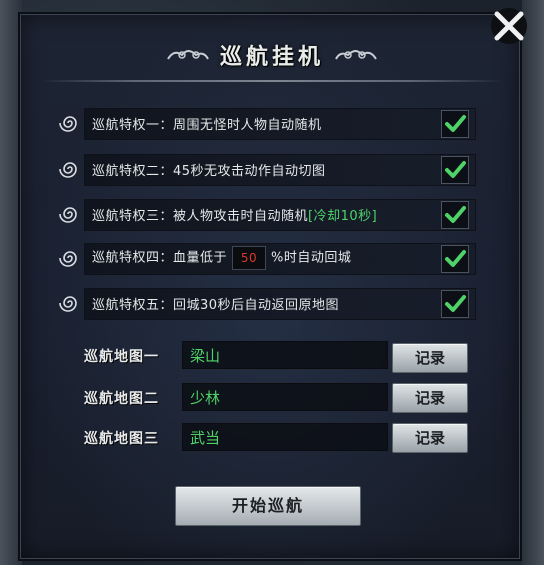  I want to click on cooldown-note: [冷却10秒], so click(343, 216).